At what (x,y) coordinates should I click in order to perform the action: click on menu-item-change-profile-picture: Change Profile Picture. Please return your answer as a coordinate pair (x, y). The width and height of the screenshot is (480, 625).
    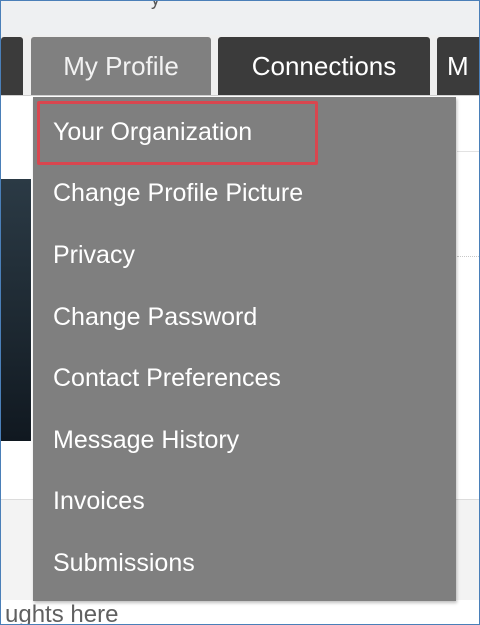
    Looking at the image, I should click on (244, 193).